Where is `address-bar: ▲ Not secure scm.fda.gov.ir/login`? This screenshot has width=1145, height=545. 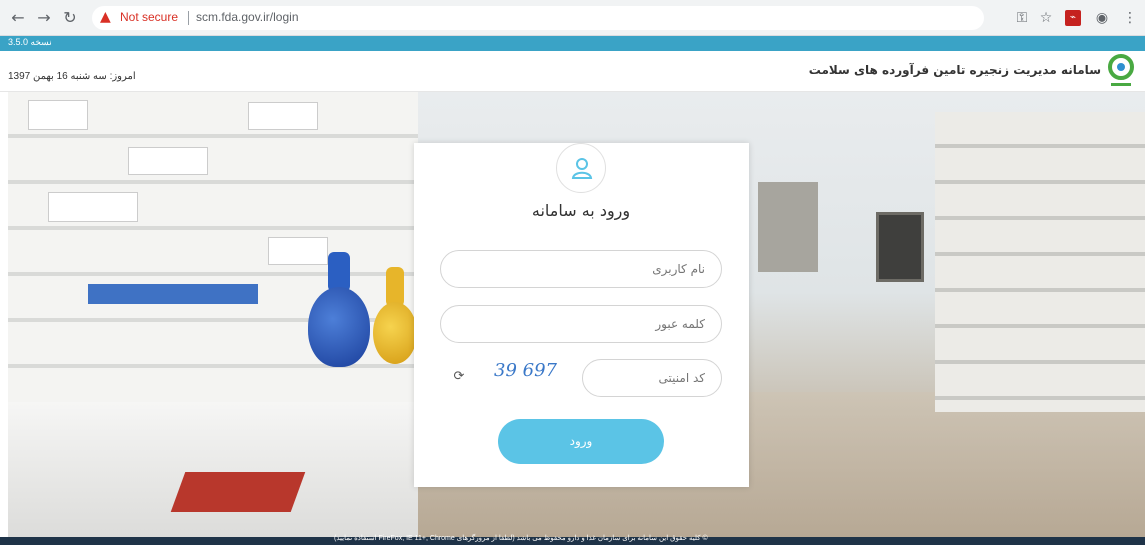 address-bar: ▲ Not secure scm.fda.gov.ir/login is located at coordinates (538, 18).